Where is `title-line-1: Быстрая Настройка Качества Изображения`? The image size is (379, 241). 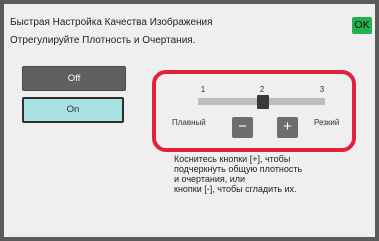
title-line-1: Быстрая Настройка Качества Изображения is located at coordinates (111, 22).